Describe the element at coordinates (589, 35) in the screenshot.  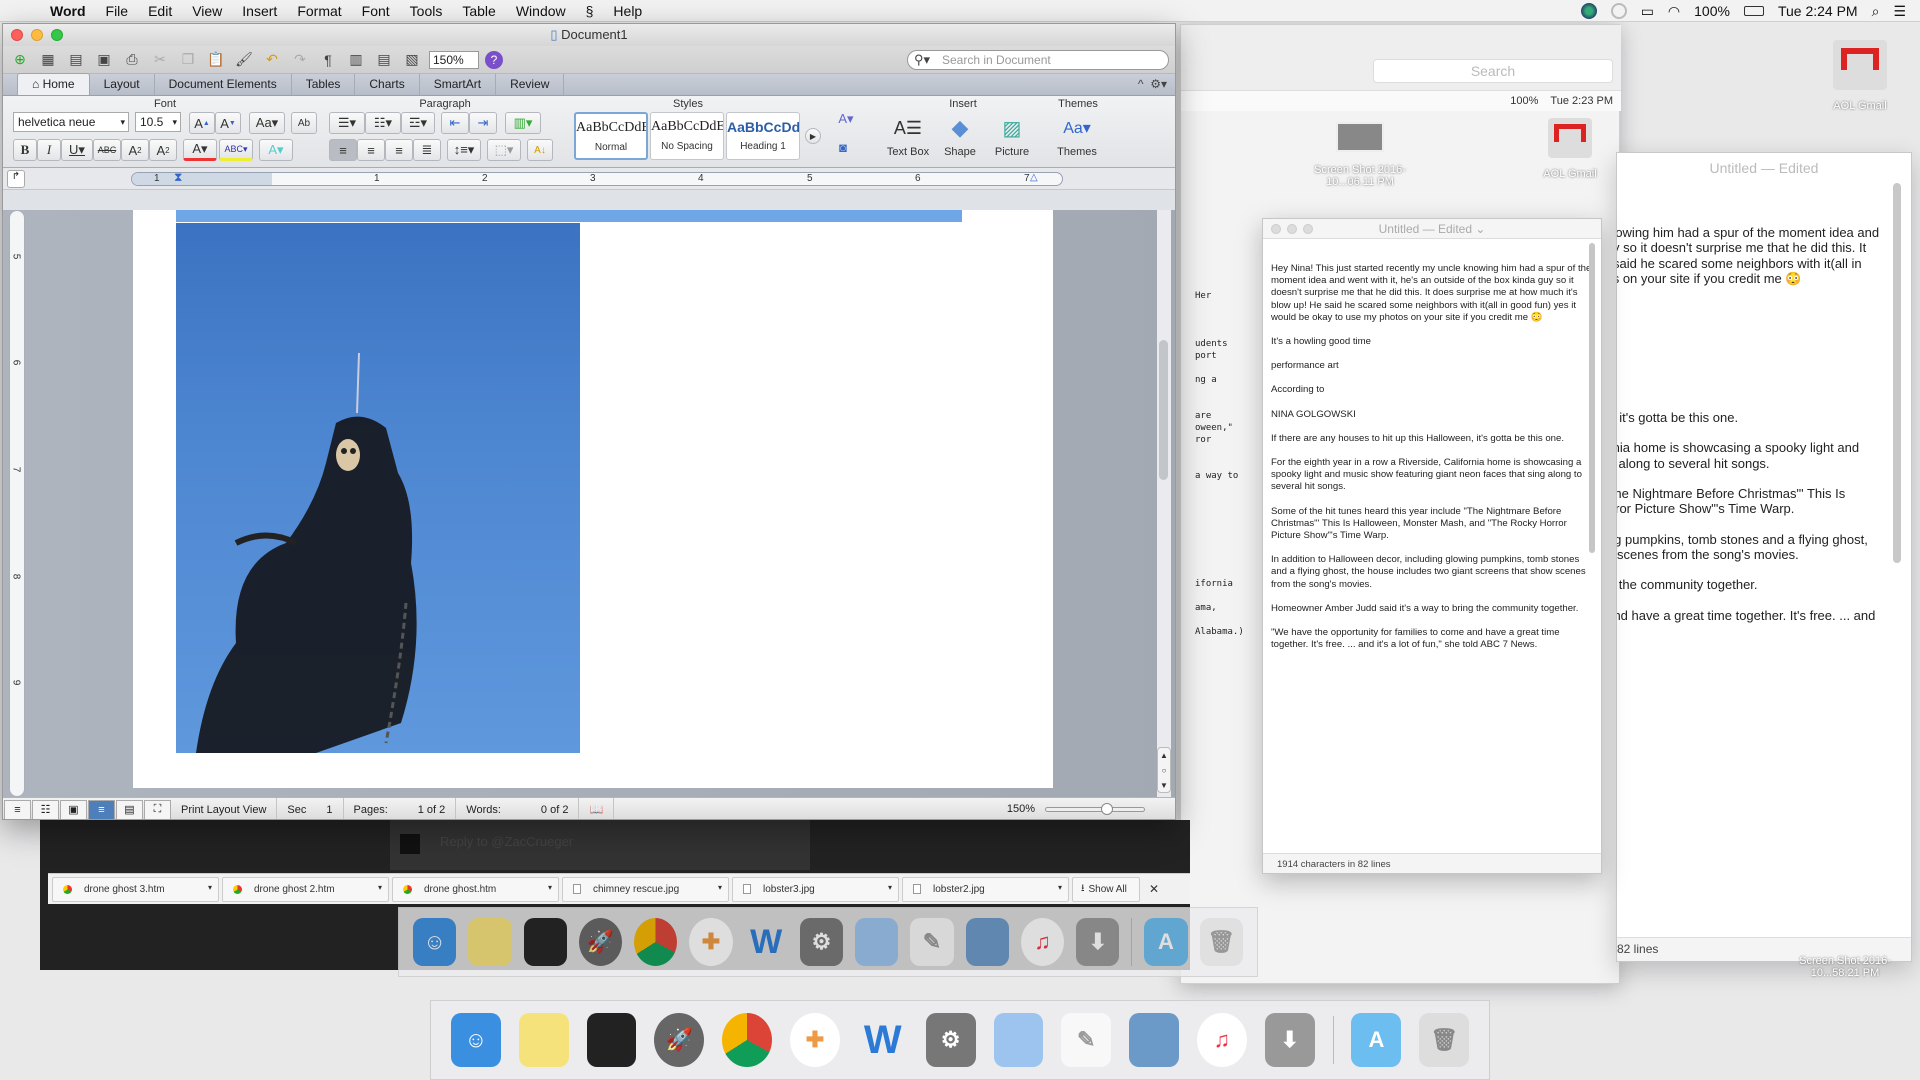
I see `word-titlebar: ▯ Document1` at that location.